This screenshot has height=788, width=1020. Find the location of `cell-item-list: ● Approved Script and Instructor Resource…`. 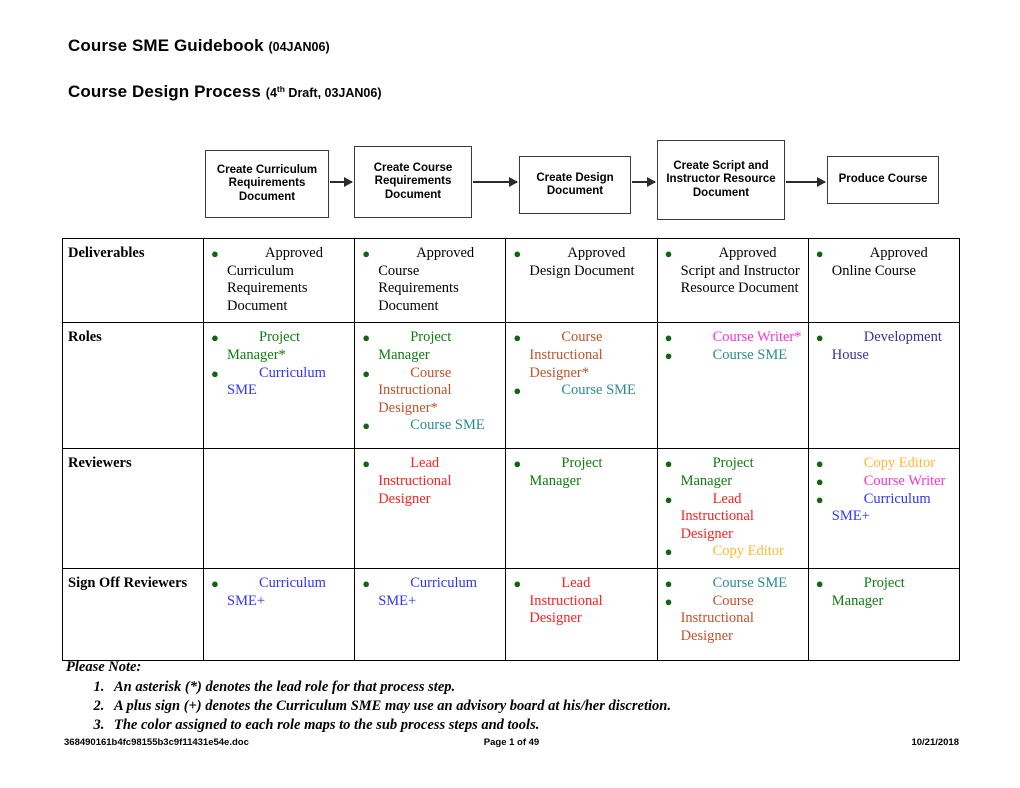

cell-item-list: ● Approved Script and Instructor Resource… is located at coordinates (733, 271).